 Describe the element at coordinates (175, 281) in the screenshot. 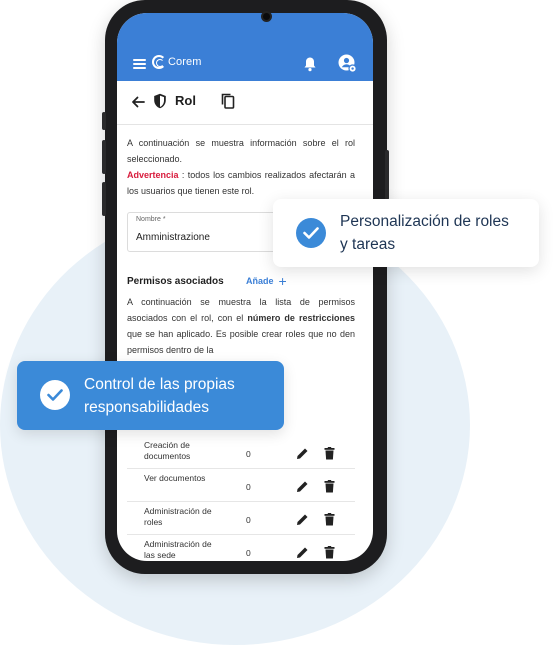

I see `permissions-title: Permisos asociados` at that location.